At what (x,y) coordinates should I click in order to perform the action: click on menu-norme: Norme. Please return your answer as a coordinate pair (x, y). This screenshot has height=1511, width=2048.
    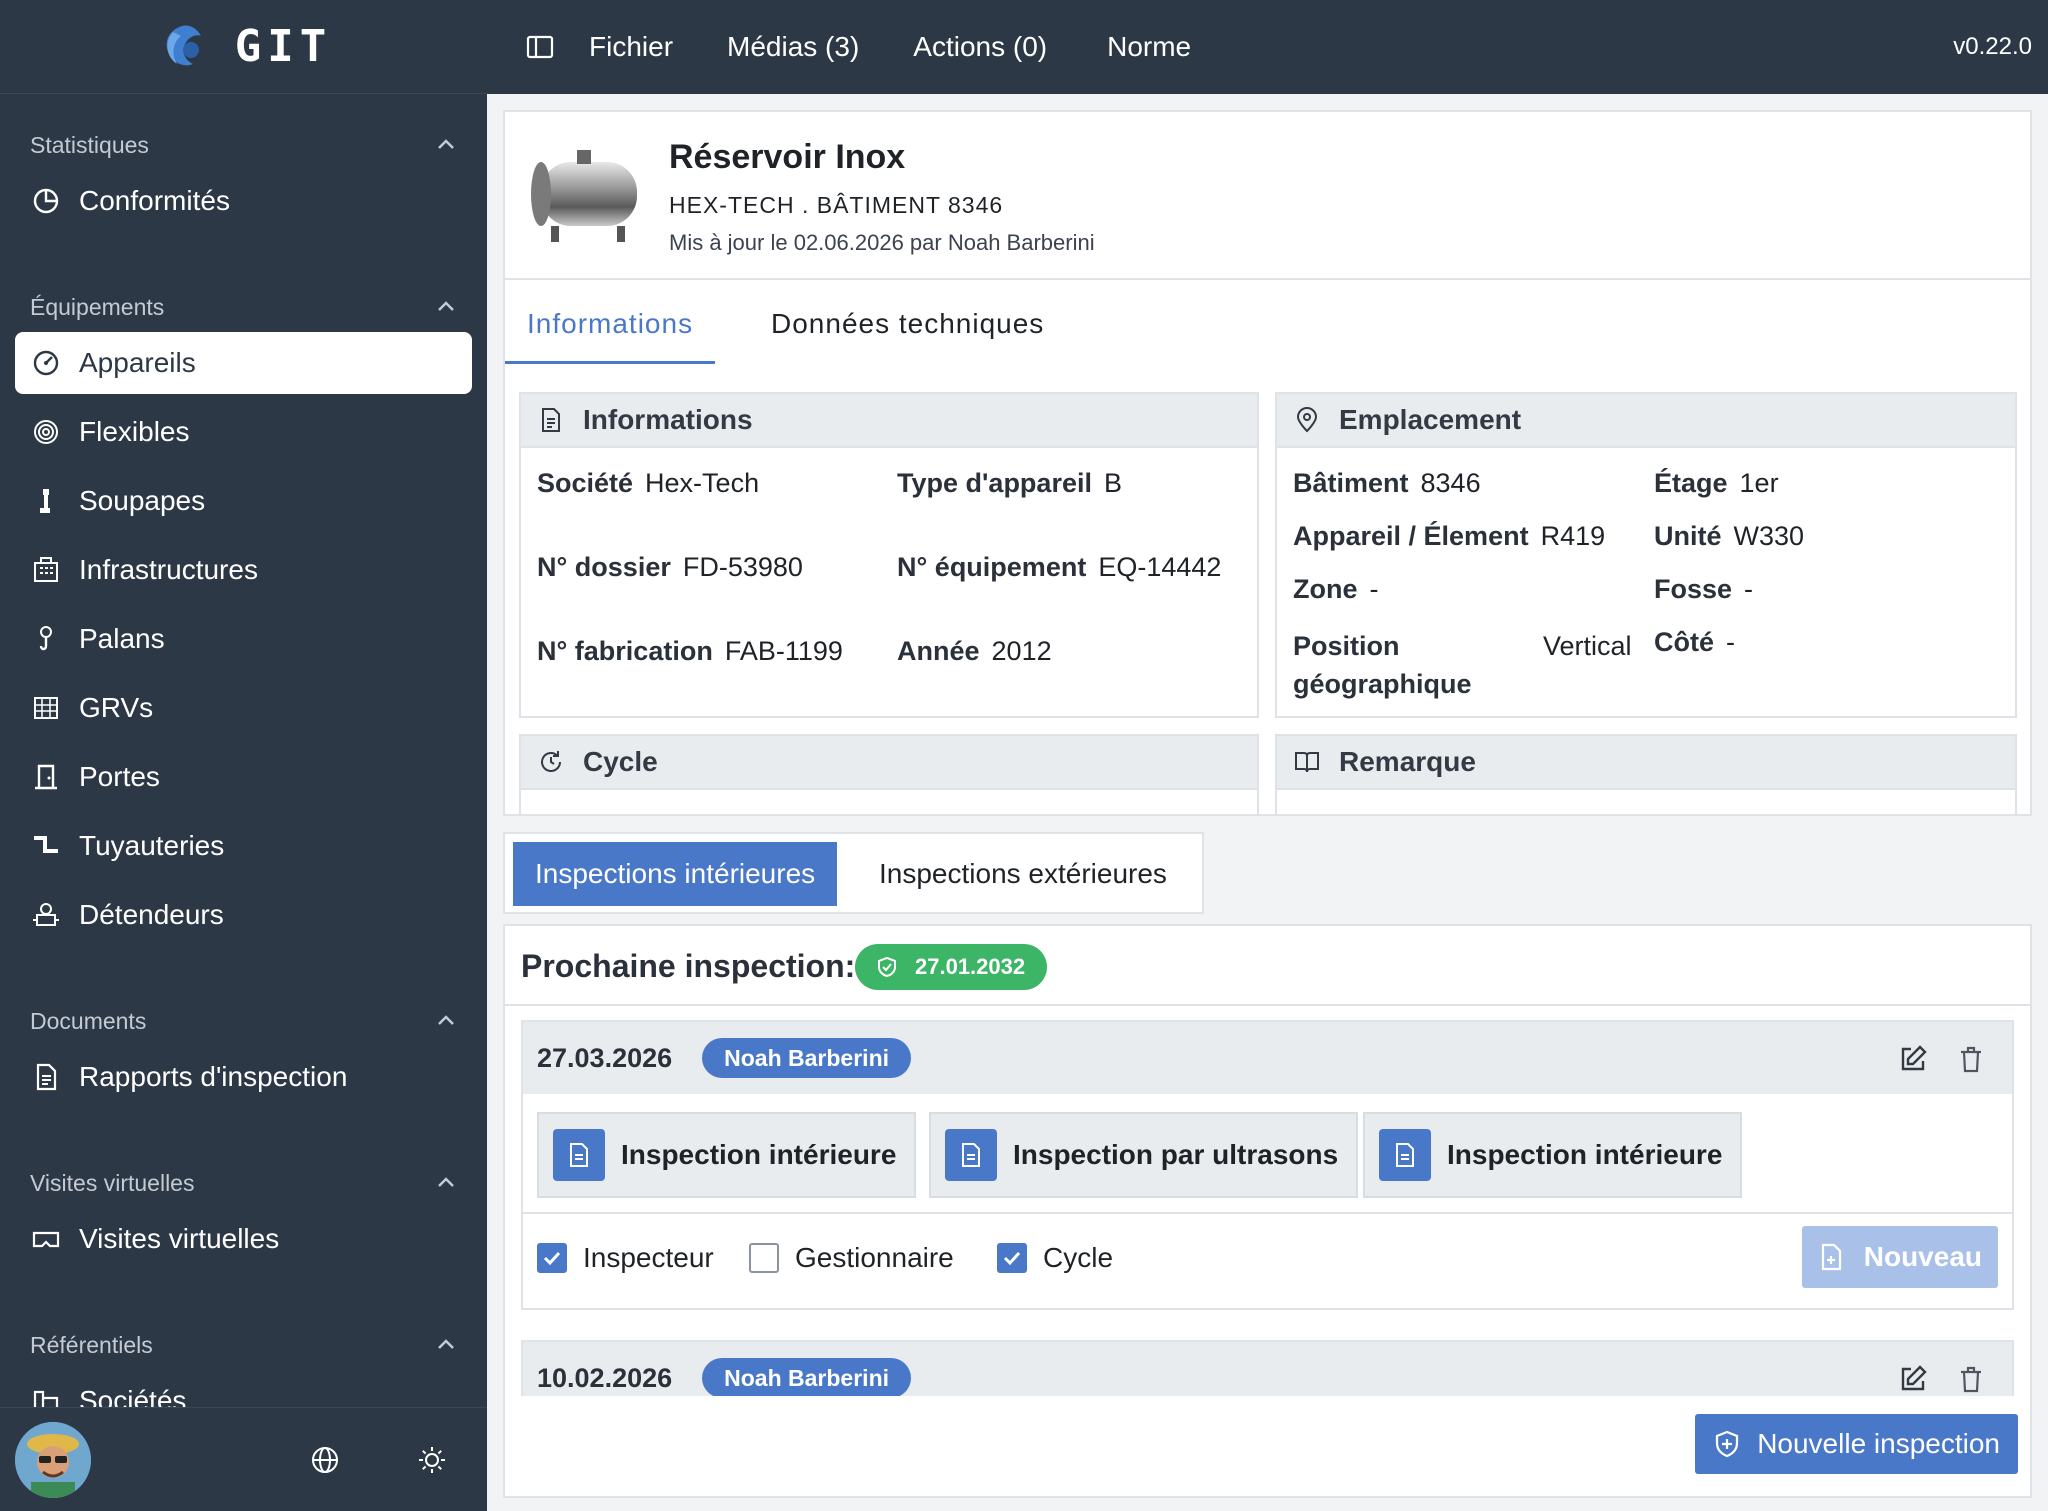
    Looking at the image, I should click on (1149, 47).